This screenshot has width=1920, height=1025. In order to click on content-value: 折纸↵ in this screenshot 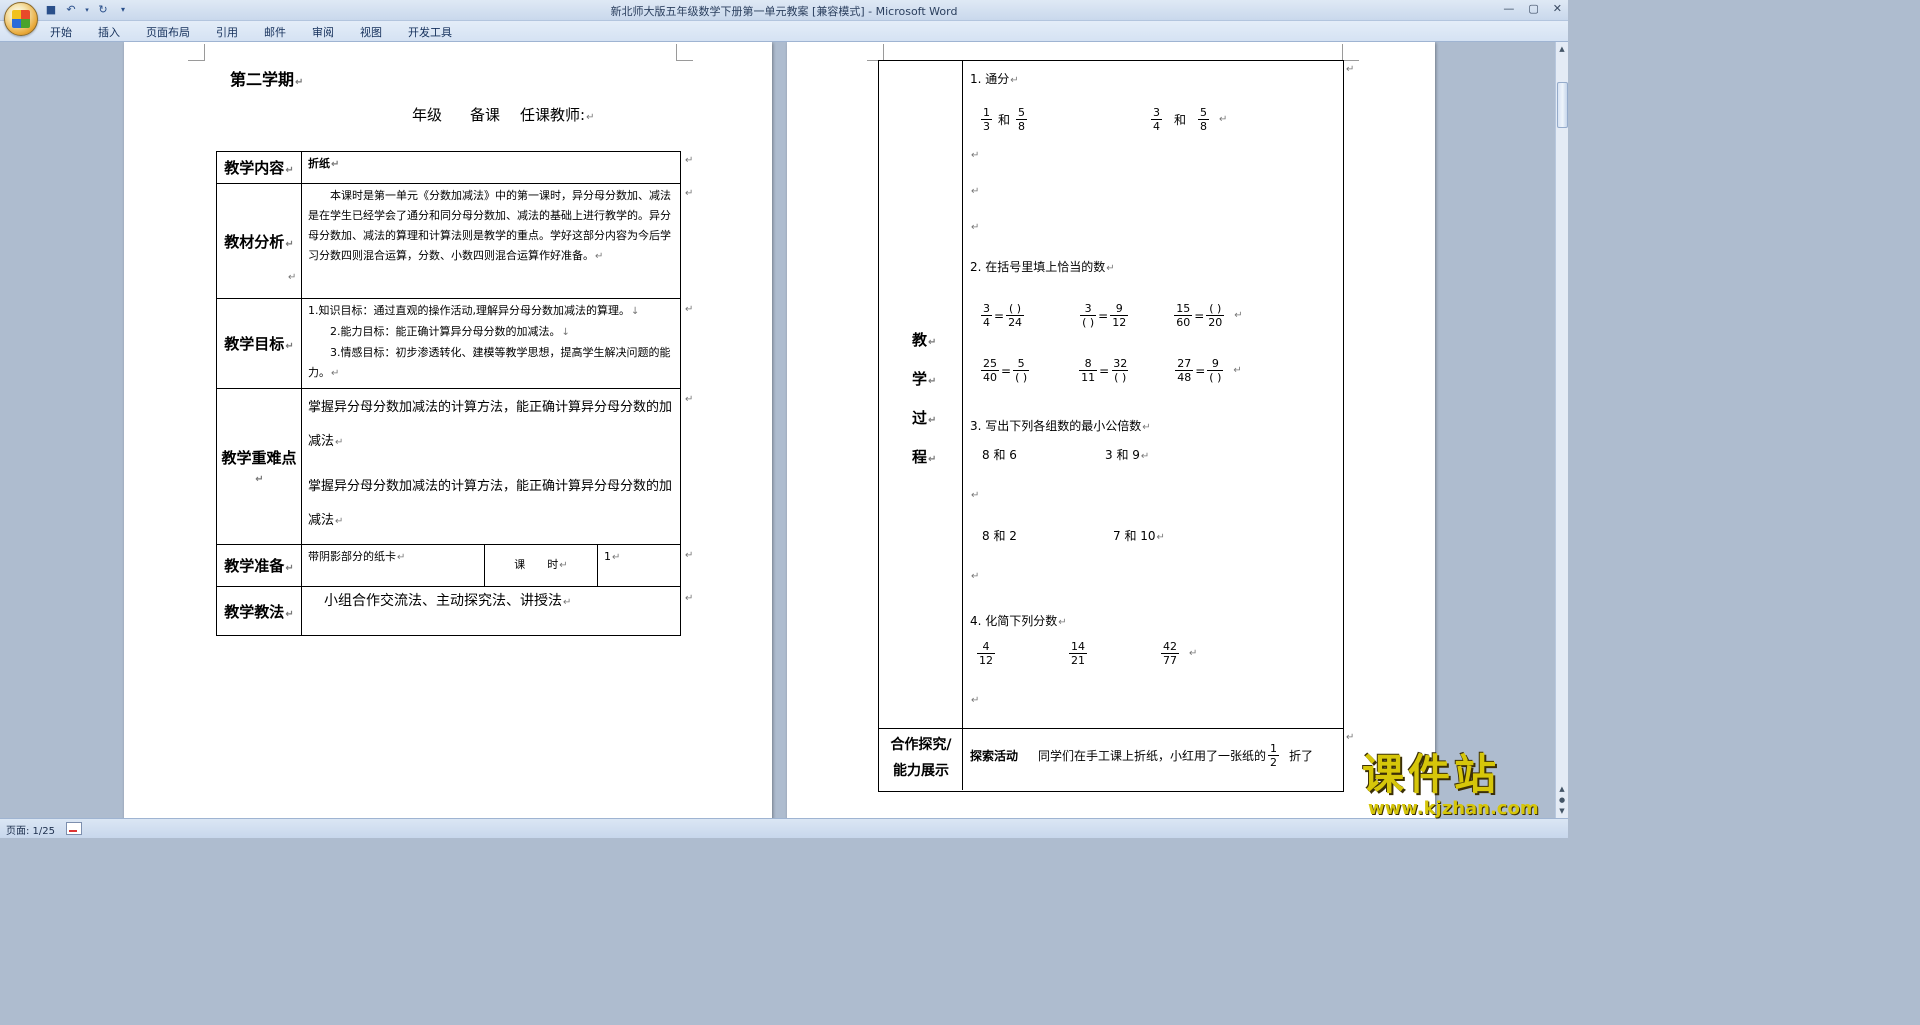, I will do `click(491, 167)`.